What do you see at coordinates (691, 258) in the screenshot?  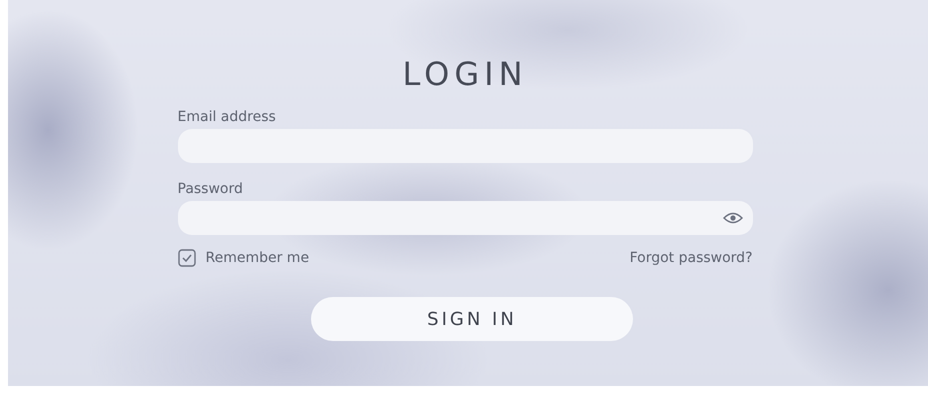 I see `forgot-password-link: Forgot password?` at bounding box center [691, 258].